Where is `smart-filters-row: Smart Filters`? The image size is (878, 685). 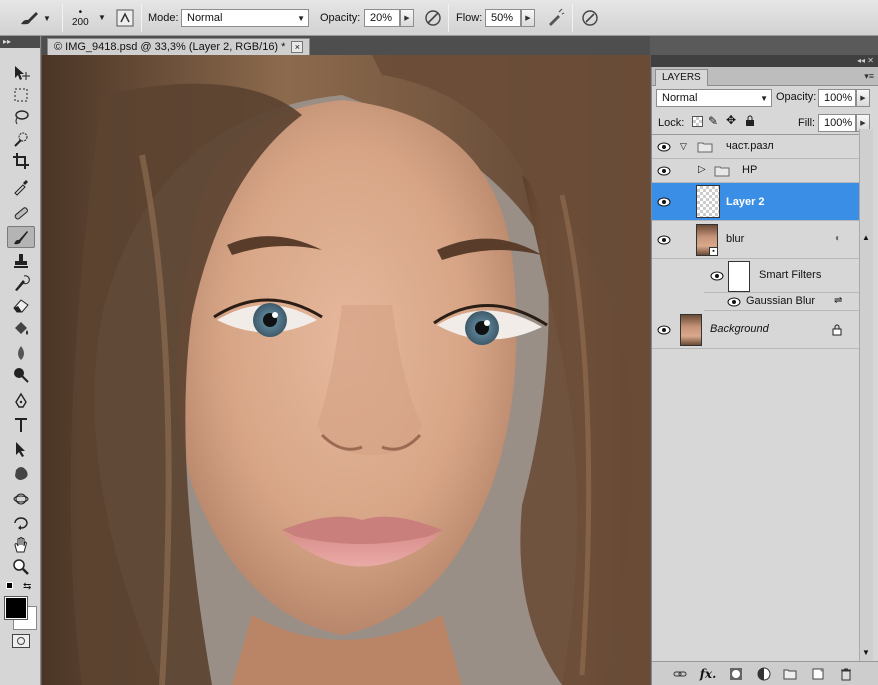 smart-filters-row: Smart Filters is located at coordinates (781, 276).